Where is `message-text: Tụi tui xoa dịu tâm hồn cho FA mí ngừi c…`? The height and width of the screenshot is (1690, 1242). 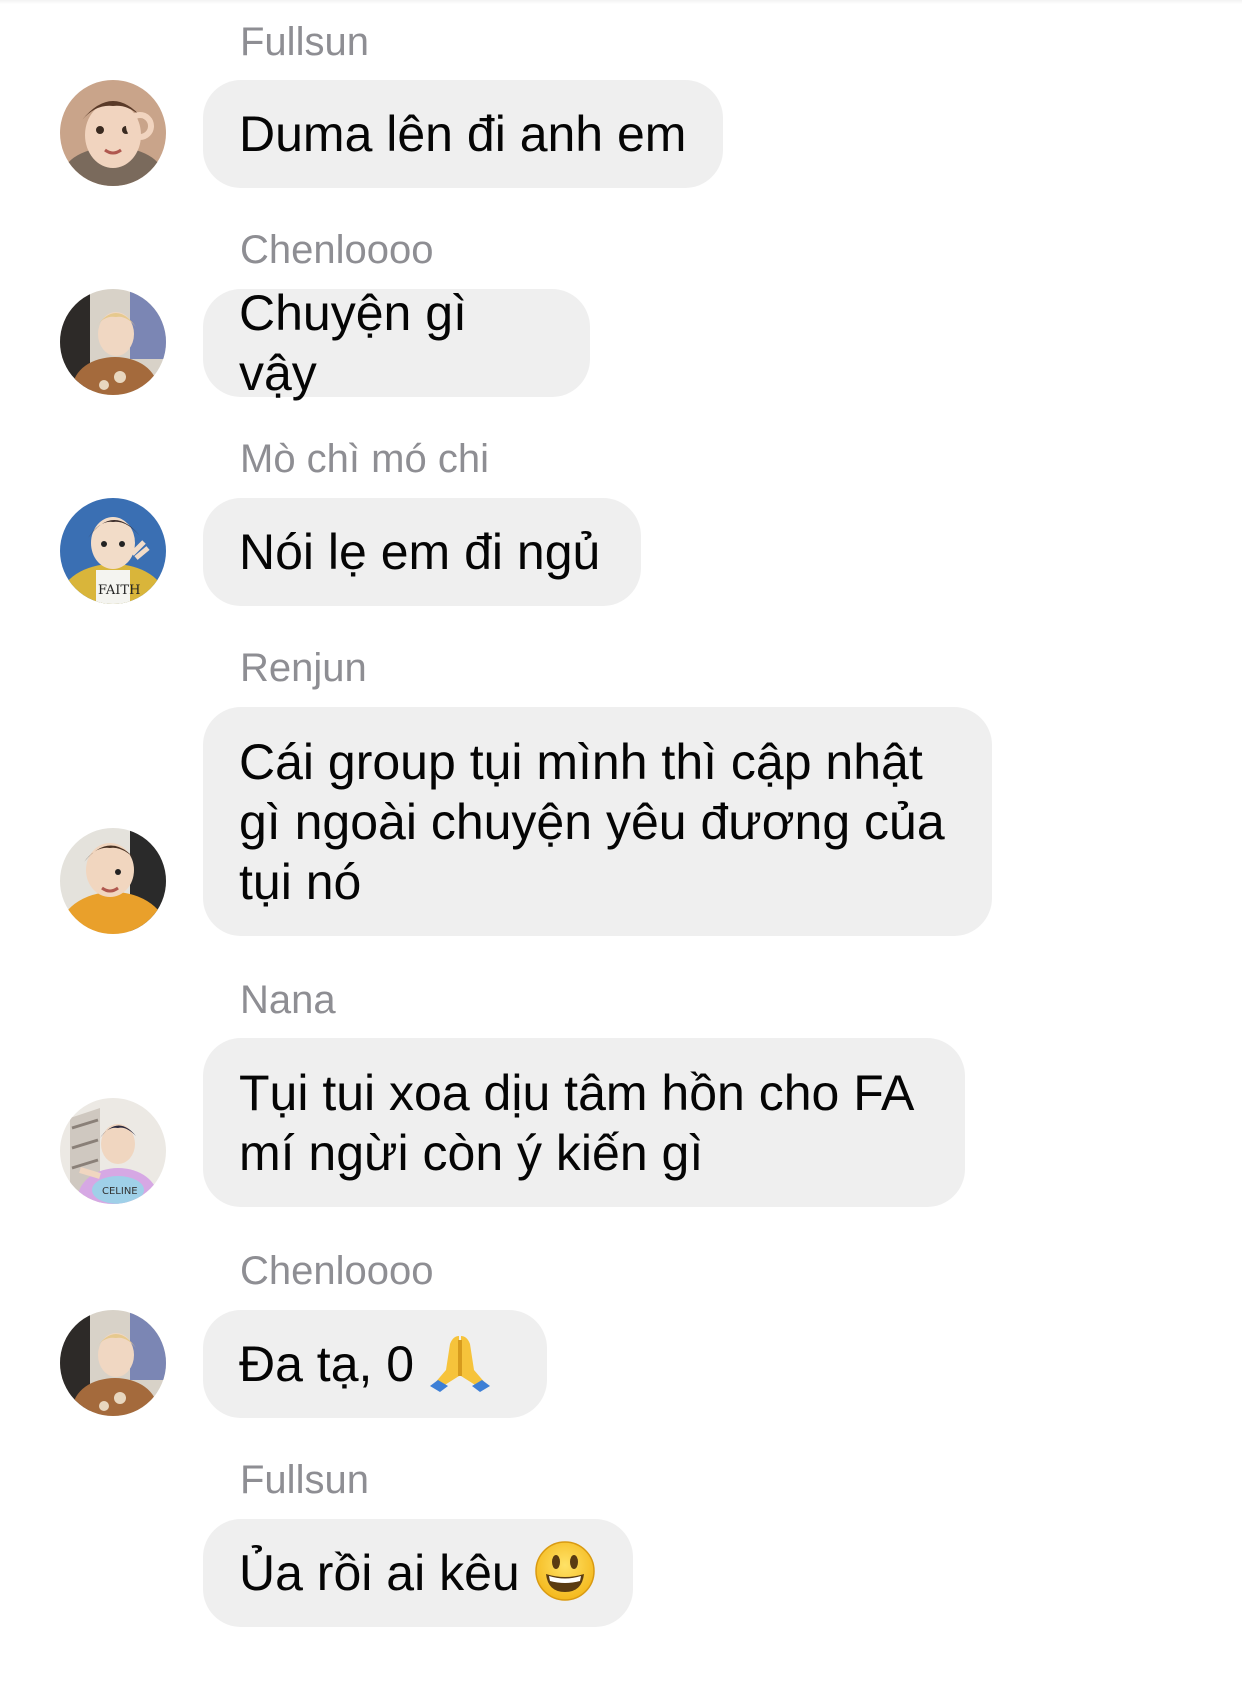 message-text: Tụi tui xoa dịu tâm hồn cho FA mí ngừi c… is located at coordinates (577, 1122).